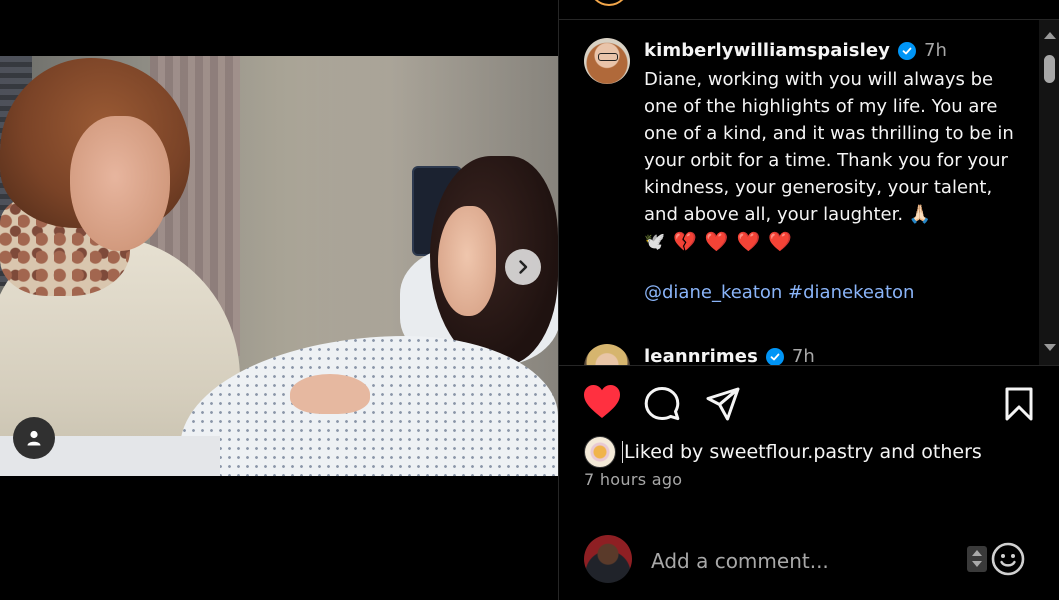  I want to click on photo-face-right, so click(467, 261).